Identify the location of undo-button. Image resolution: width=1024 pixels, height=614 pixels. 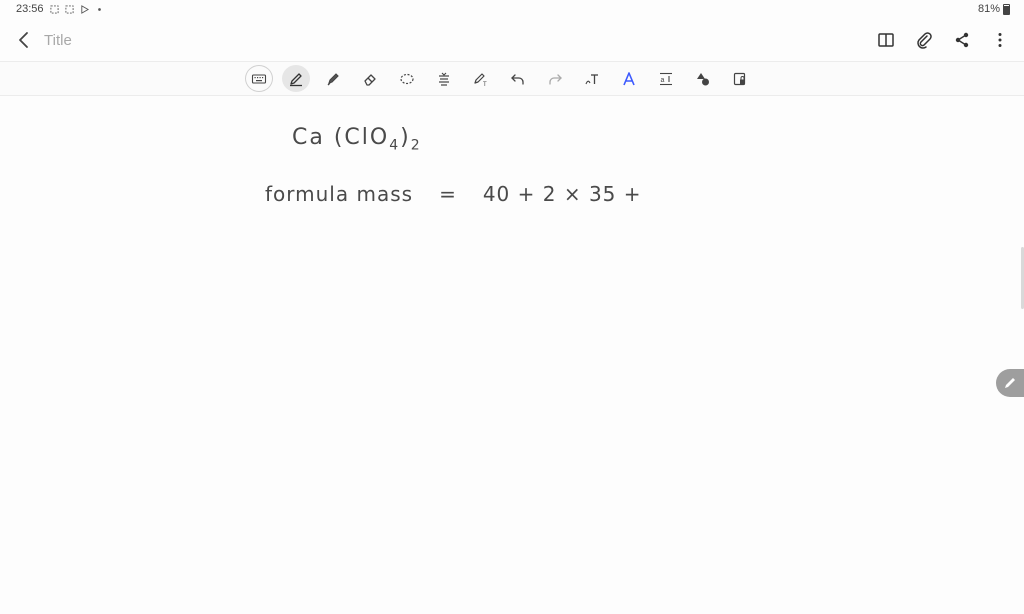
(518, 78).